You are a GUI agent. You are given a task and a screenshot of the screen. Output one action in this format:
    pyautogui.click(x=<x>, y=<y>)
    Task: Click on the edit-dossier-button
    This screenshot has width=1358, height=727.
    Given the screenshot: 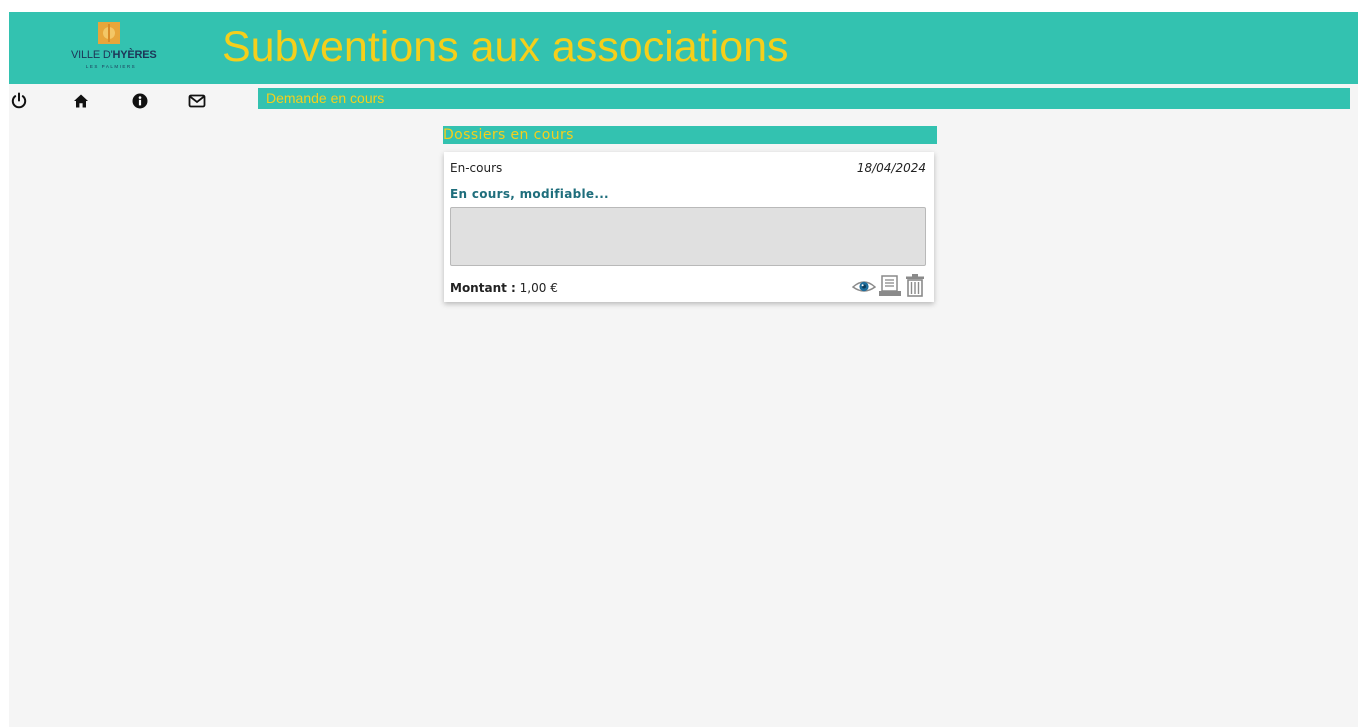 What is the action you would take?
    pyautogui.click(x=890, y=285)
    